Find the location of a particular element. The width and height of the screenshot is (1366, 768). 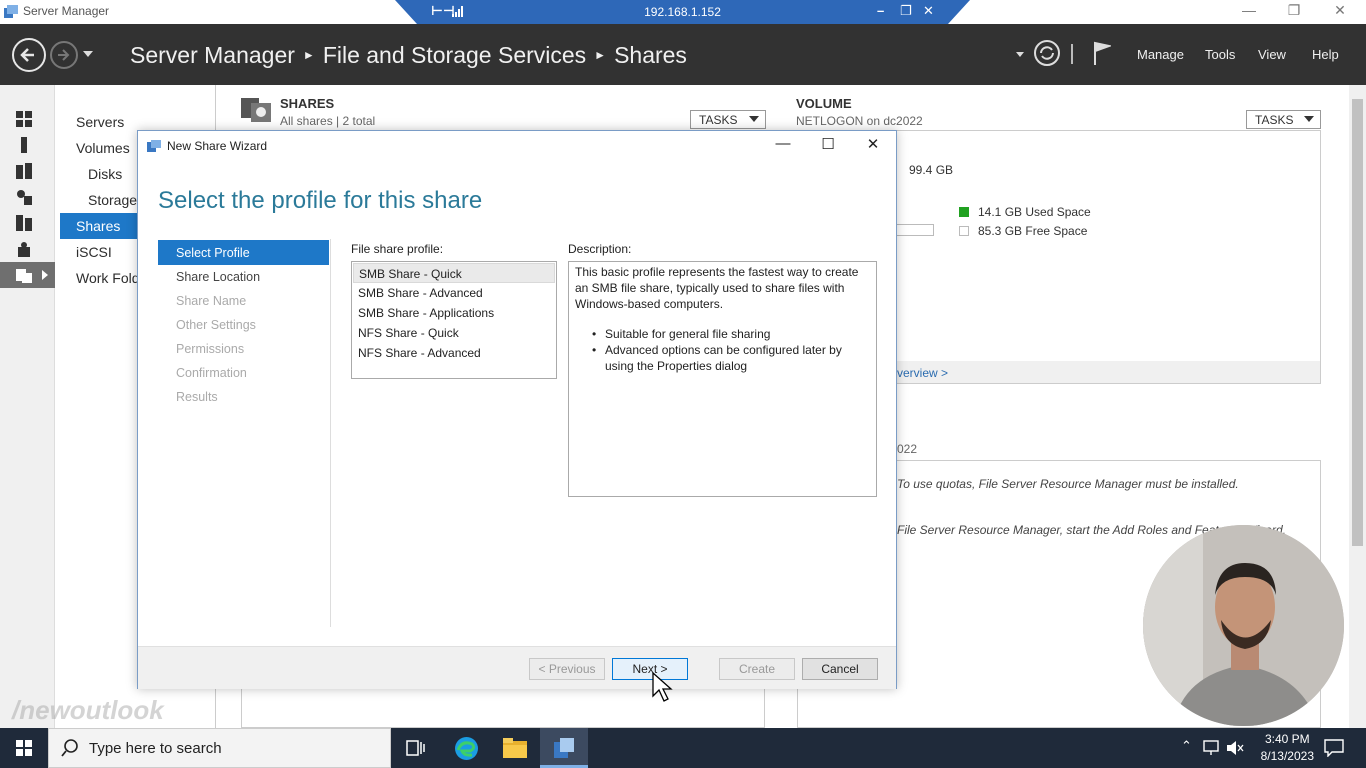

subnav-item-storage: Storage is located at coordinates (112, 200).